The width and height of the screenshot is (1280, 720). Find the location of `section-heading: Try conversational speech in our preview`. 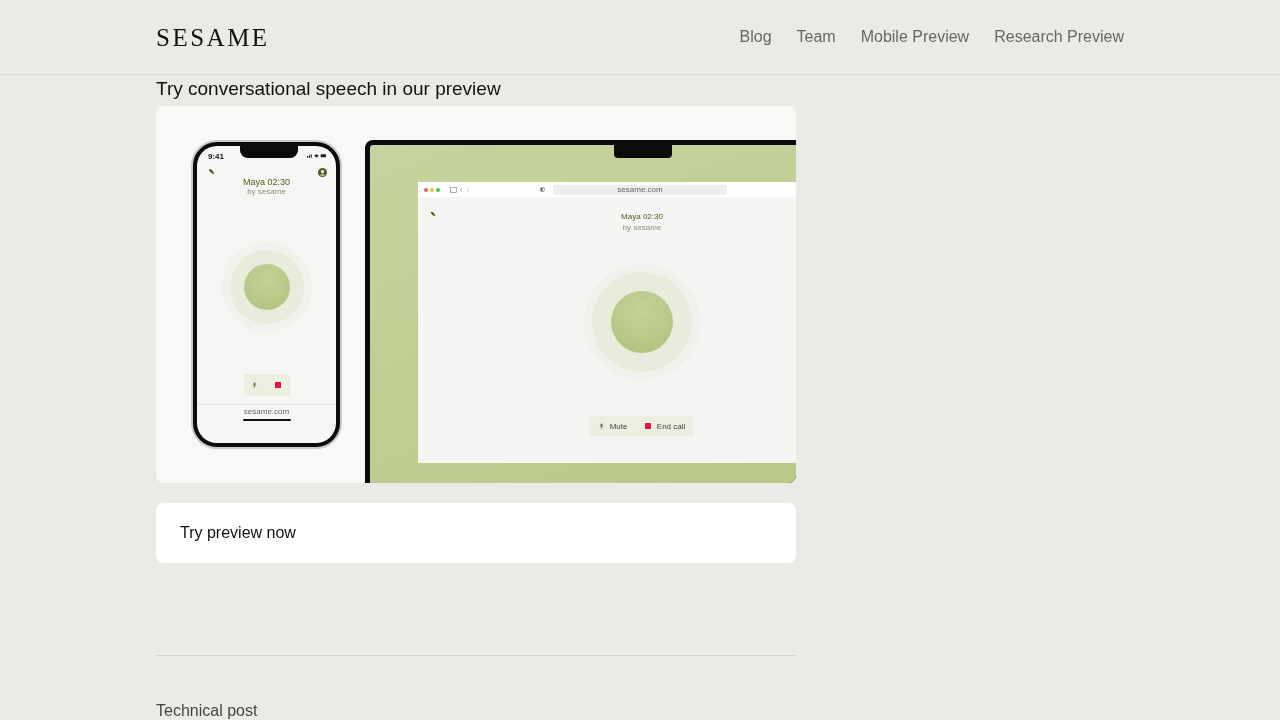

section-heading: Try conversational speech in our preview is located at coordinates (329, 89).